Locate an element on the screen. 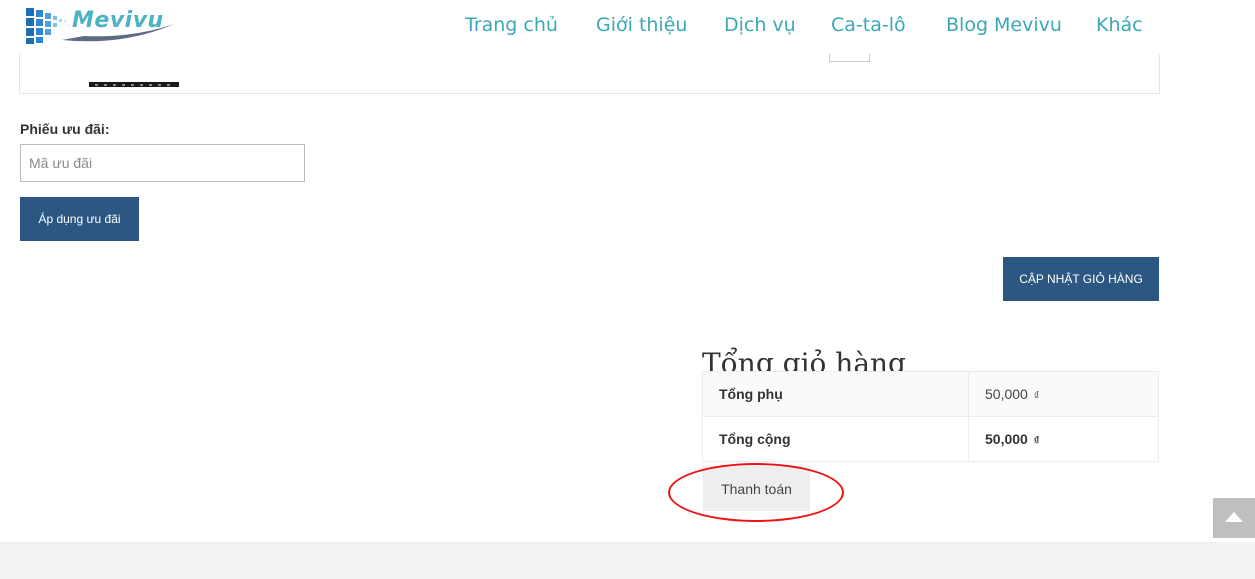  scroll-to-top-button is located at coordinates (1234, 518).